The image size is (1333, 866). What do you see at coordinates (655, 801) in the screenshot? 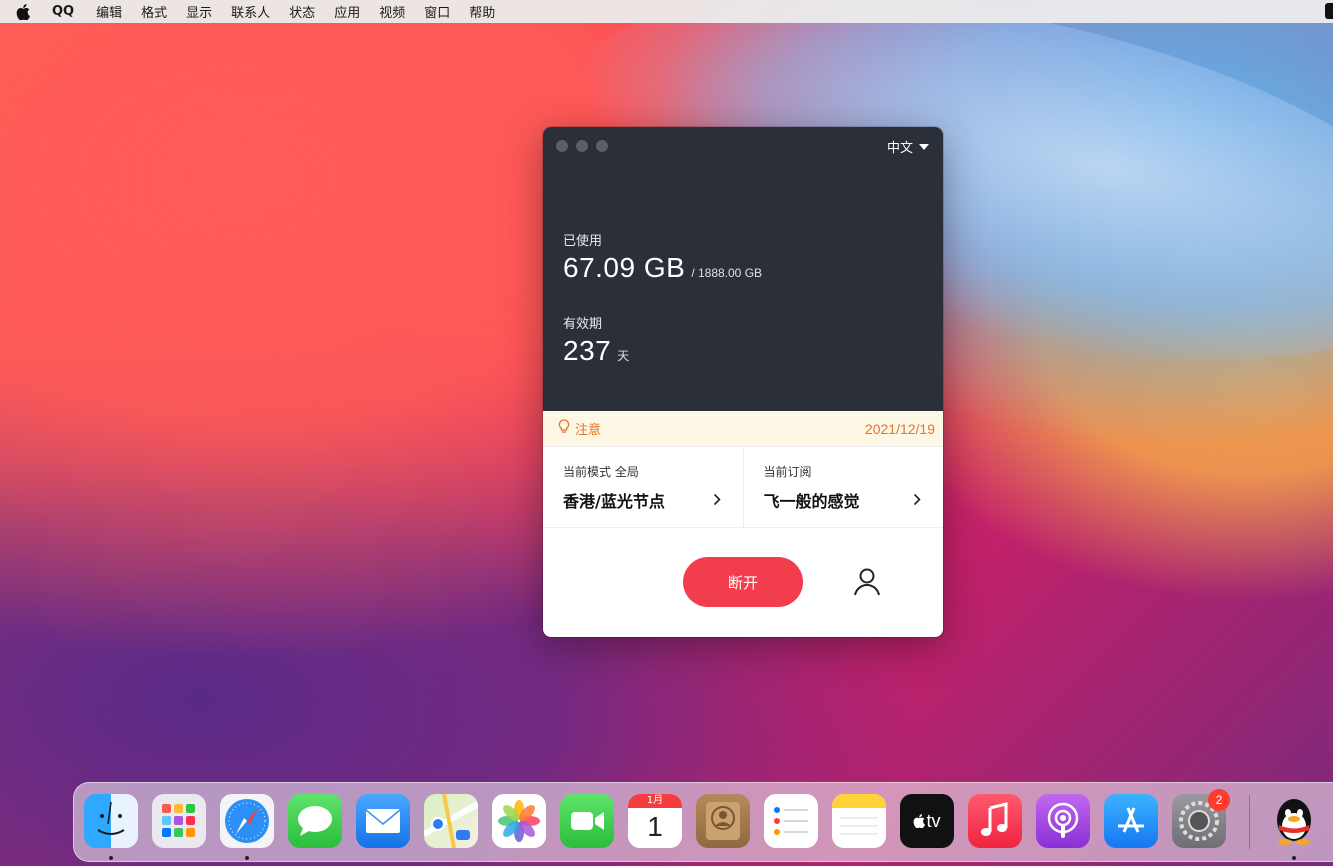
I see `calendar-month: 1月` at bounding box center [655, 801].